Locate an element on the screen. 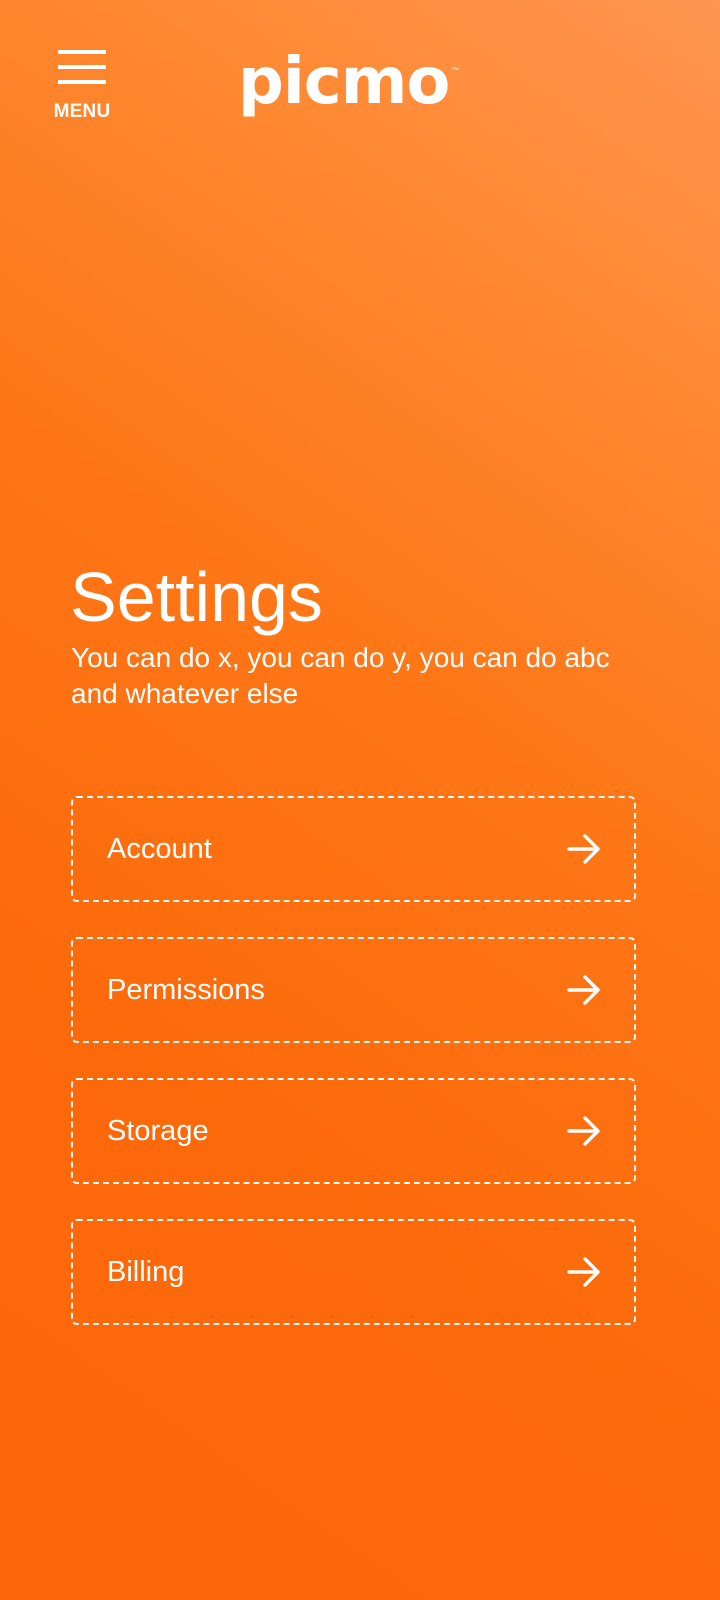  settings-item-label: Billing is located at coordinates (146, 1271).